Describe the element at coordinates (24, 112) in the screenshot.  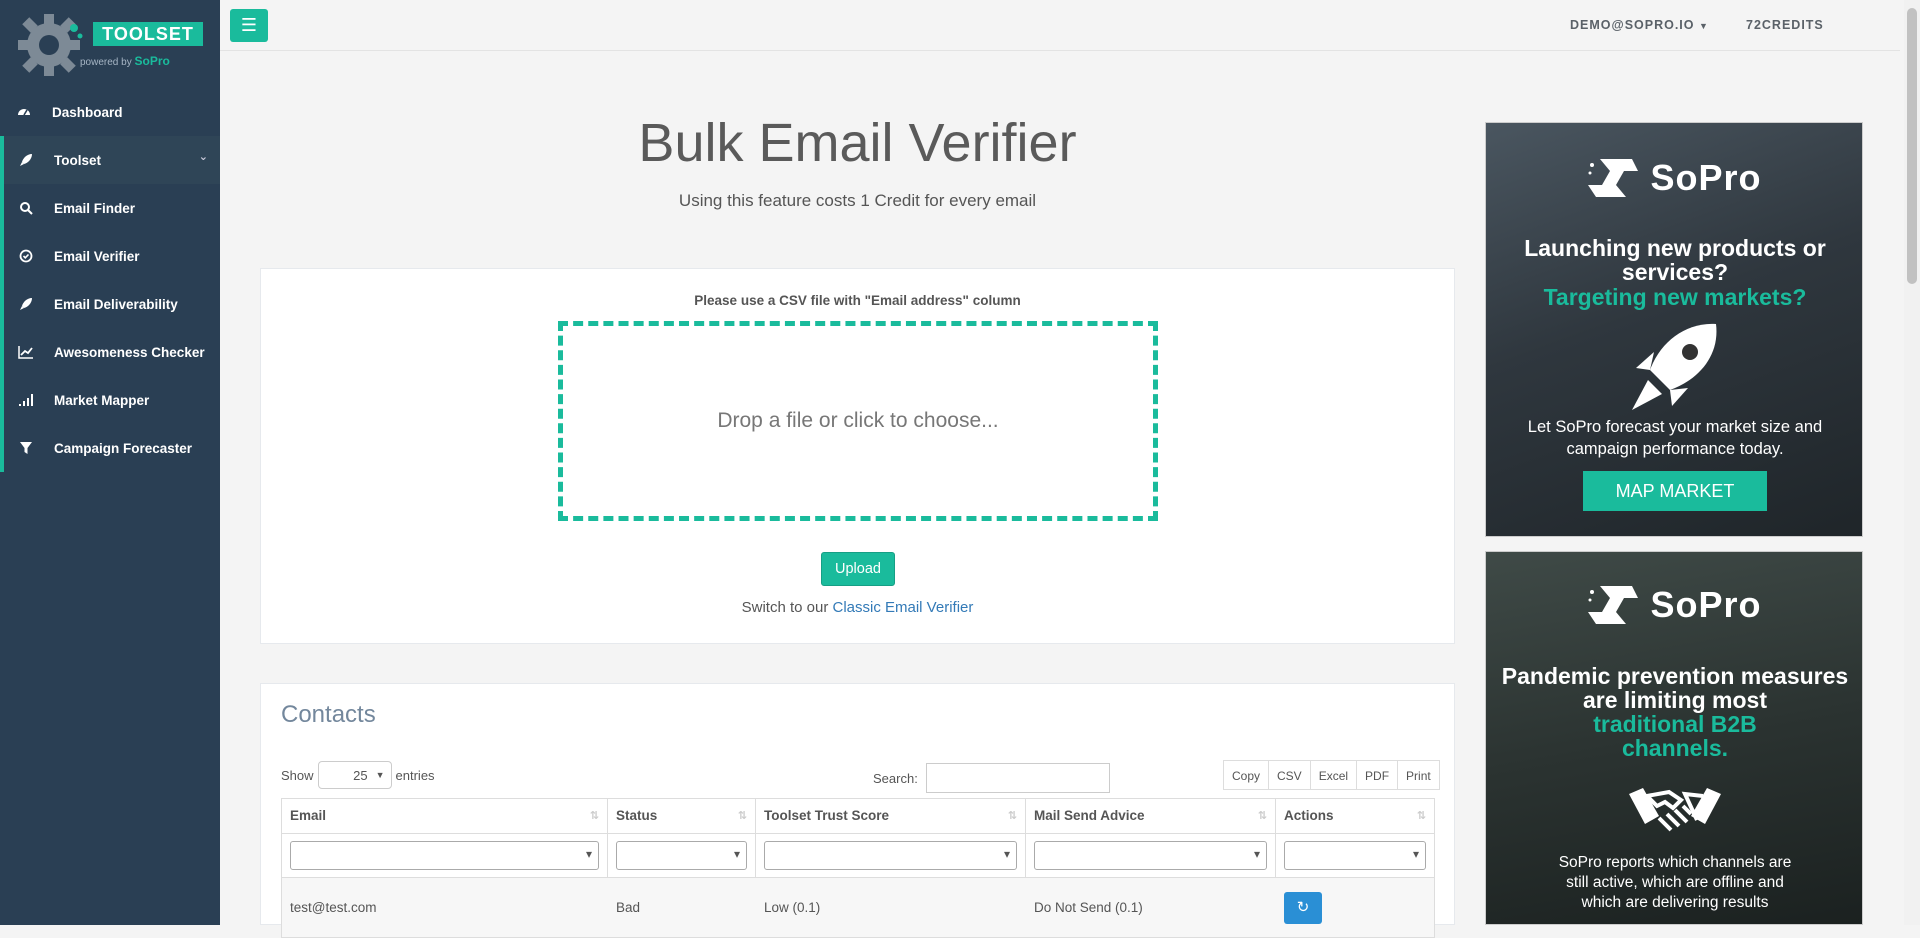
I see `dashboard-icon` at that location.